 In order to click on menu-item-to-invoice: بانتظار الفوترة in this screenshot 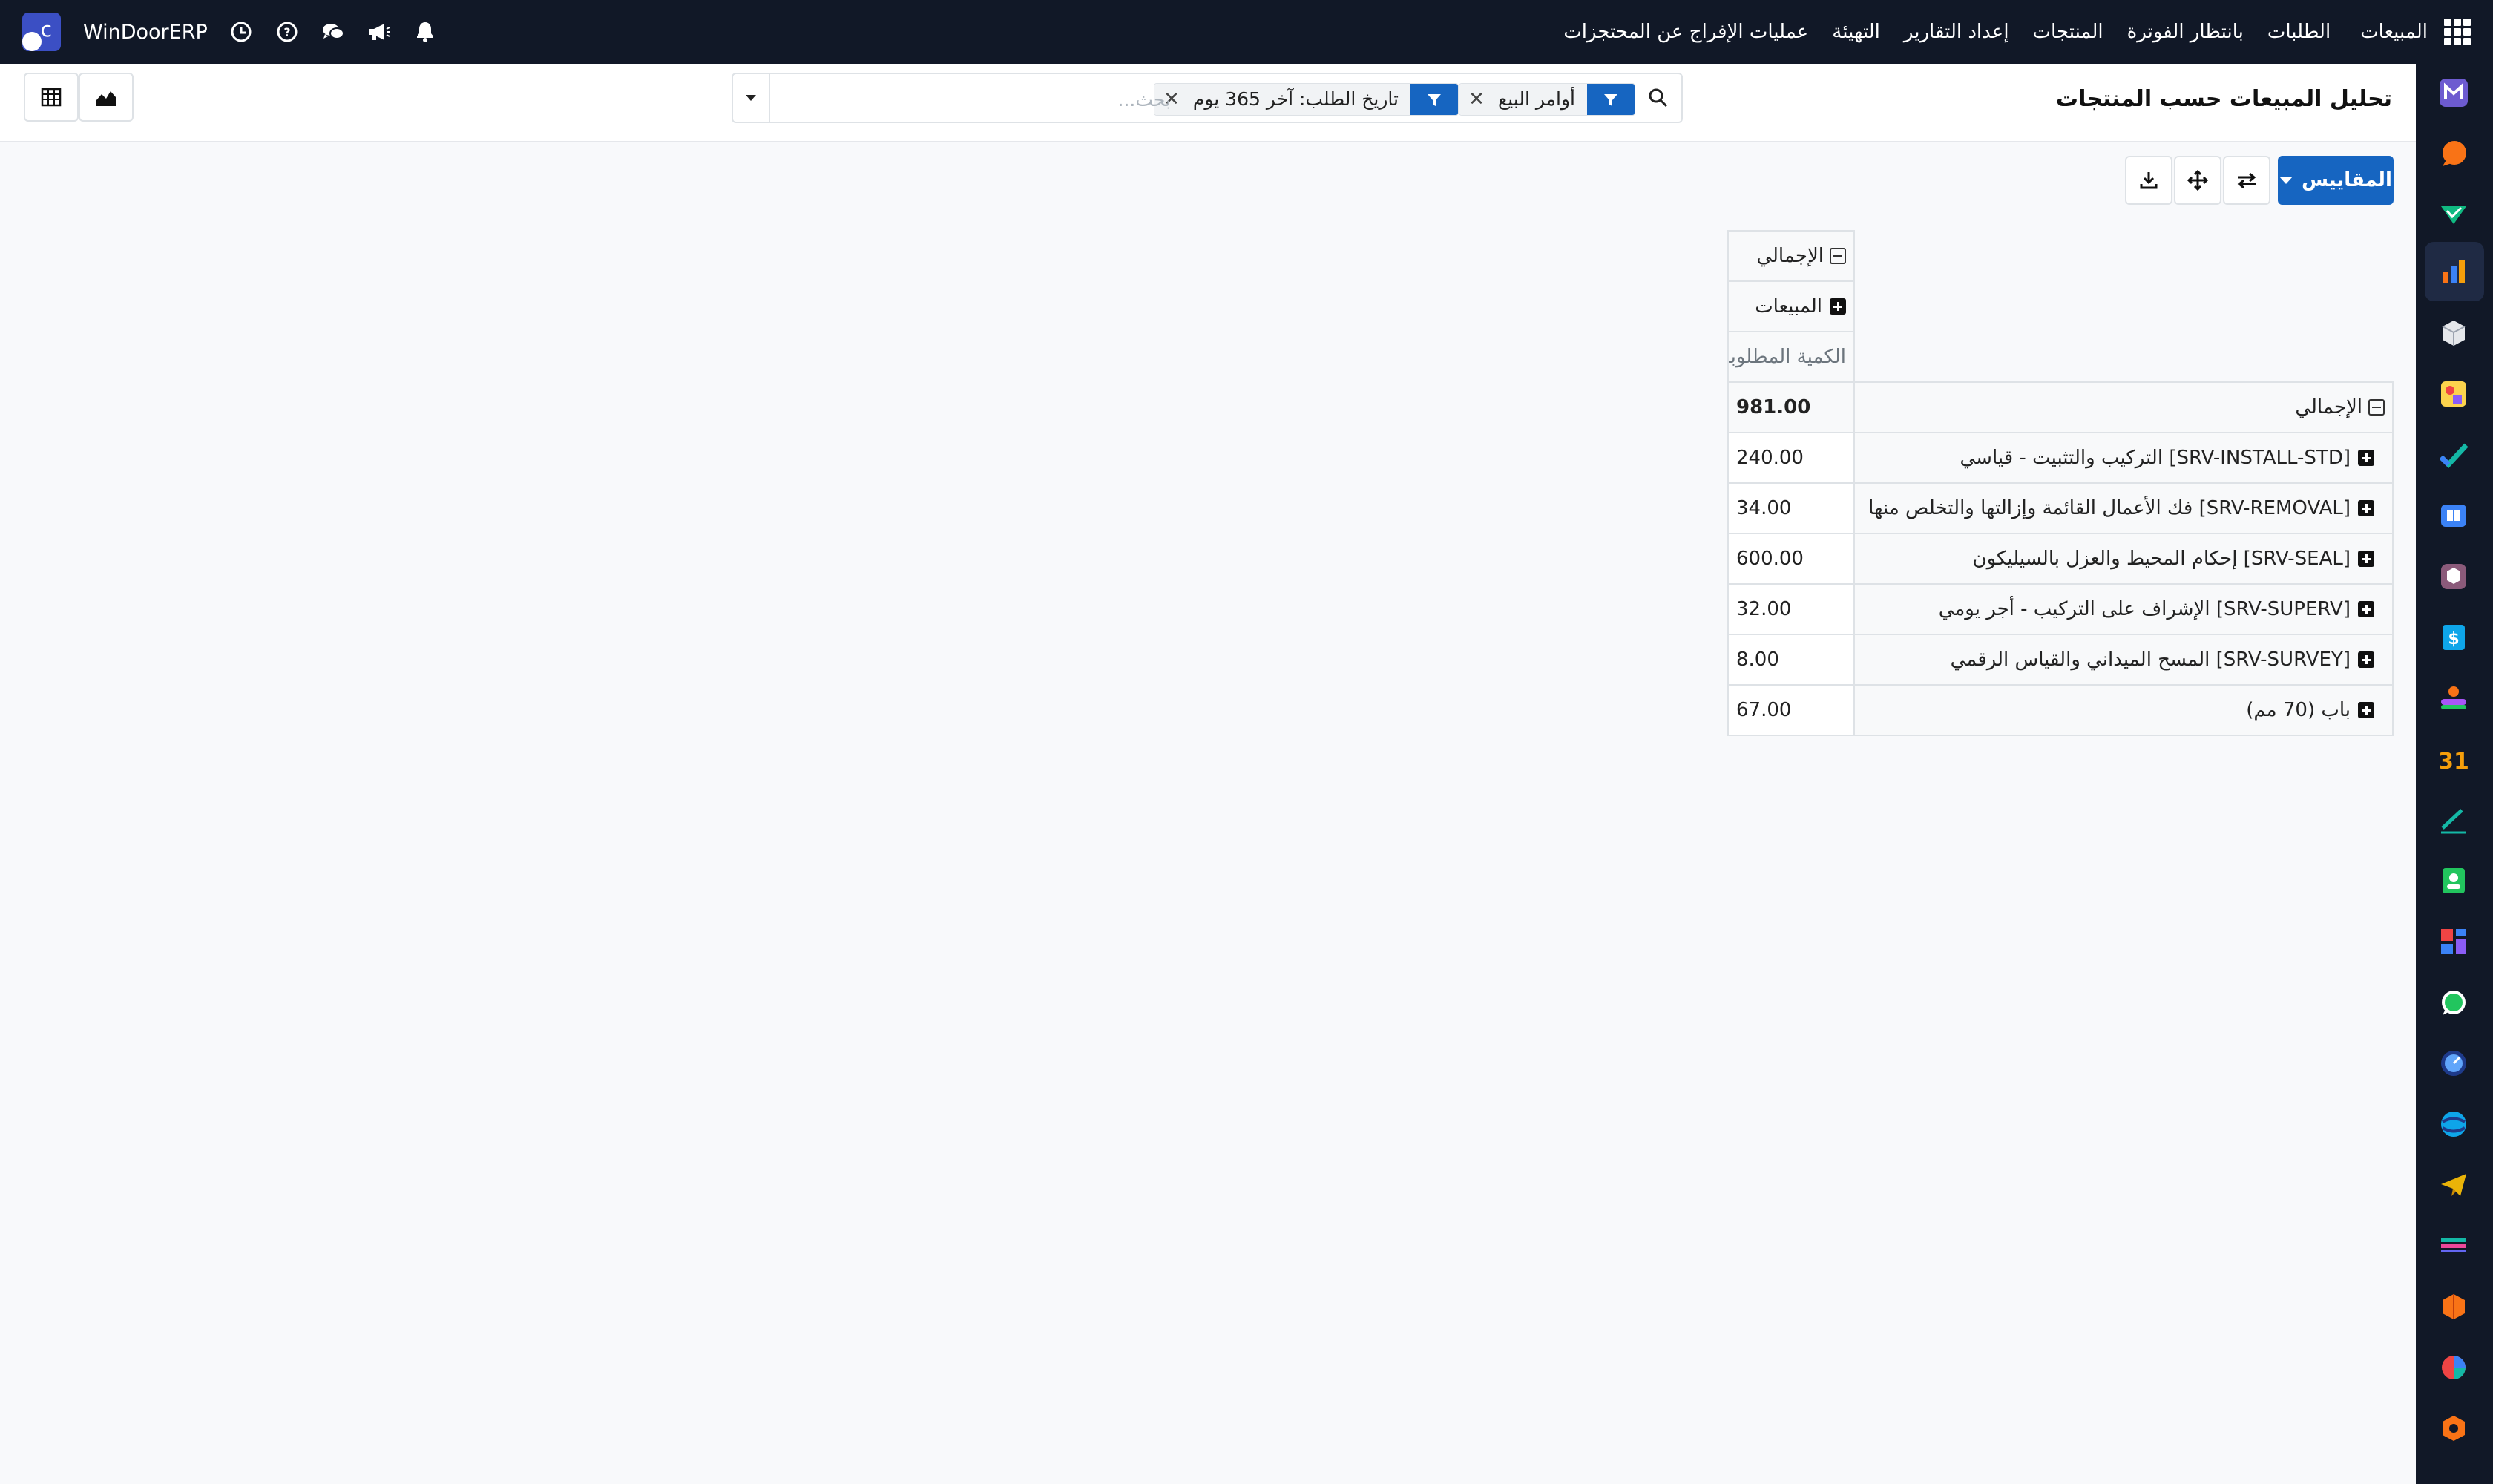, I will do `click(2185, 32)`.